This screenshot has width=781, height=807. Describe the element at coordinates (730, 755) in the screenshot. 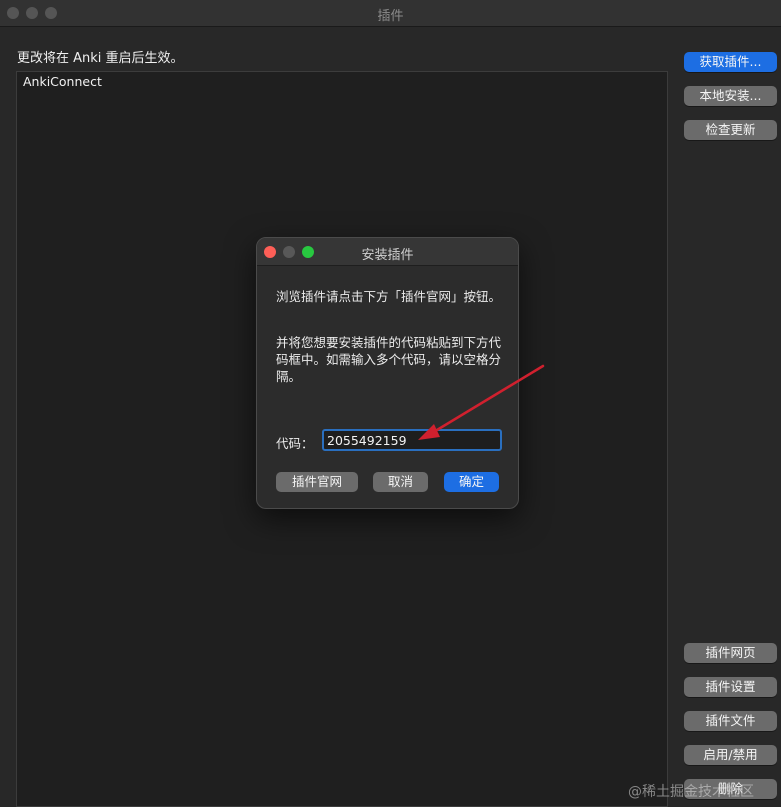

I see `toggle-enabled-button: 启用/禁用` at that location.